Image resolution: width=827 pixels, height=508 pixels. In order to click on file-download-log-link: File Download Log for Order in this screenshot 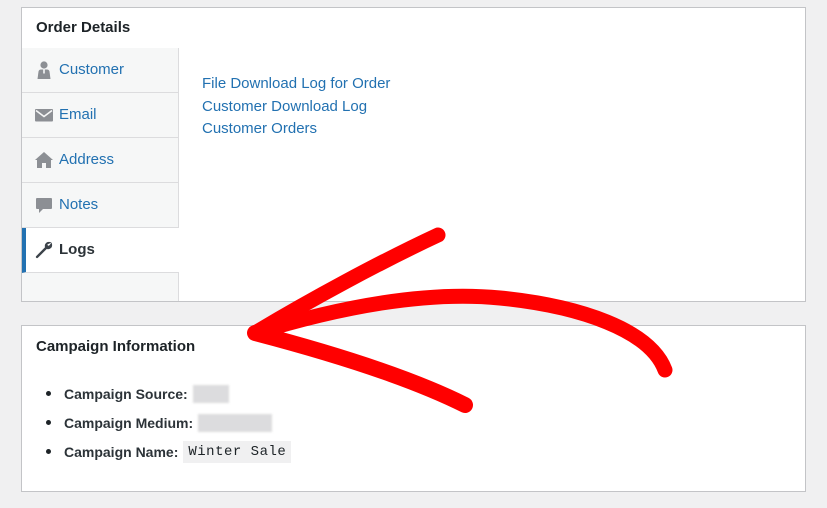, I will do `click(296, 84)`.